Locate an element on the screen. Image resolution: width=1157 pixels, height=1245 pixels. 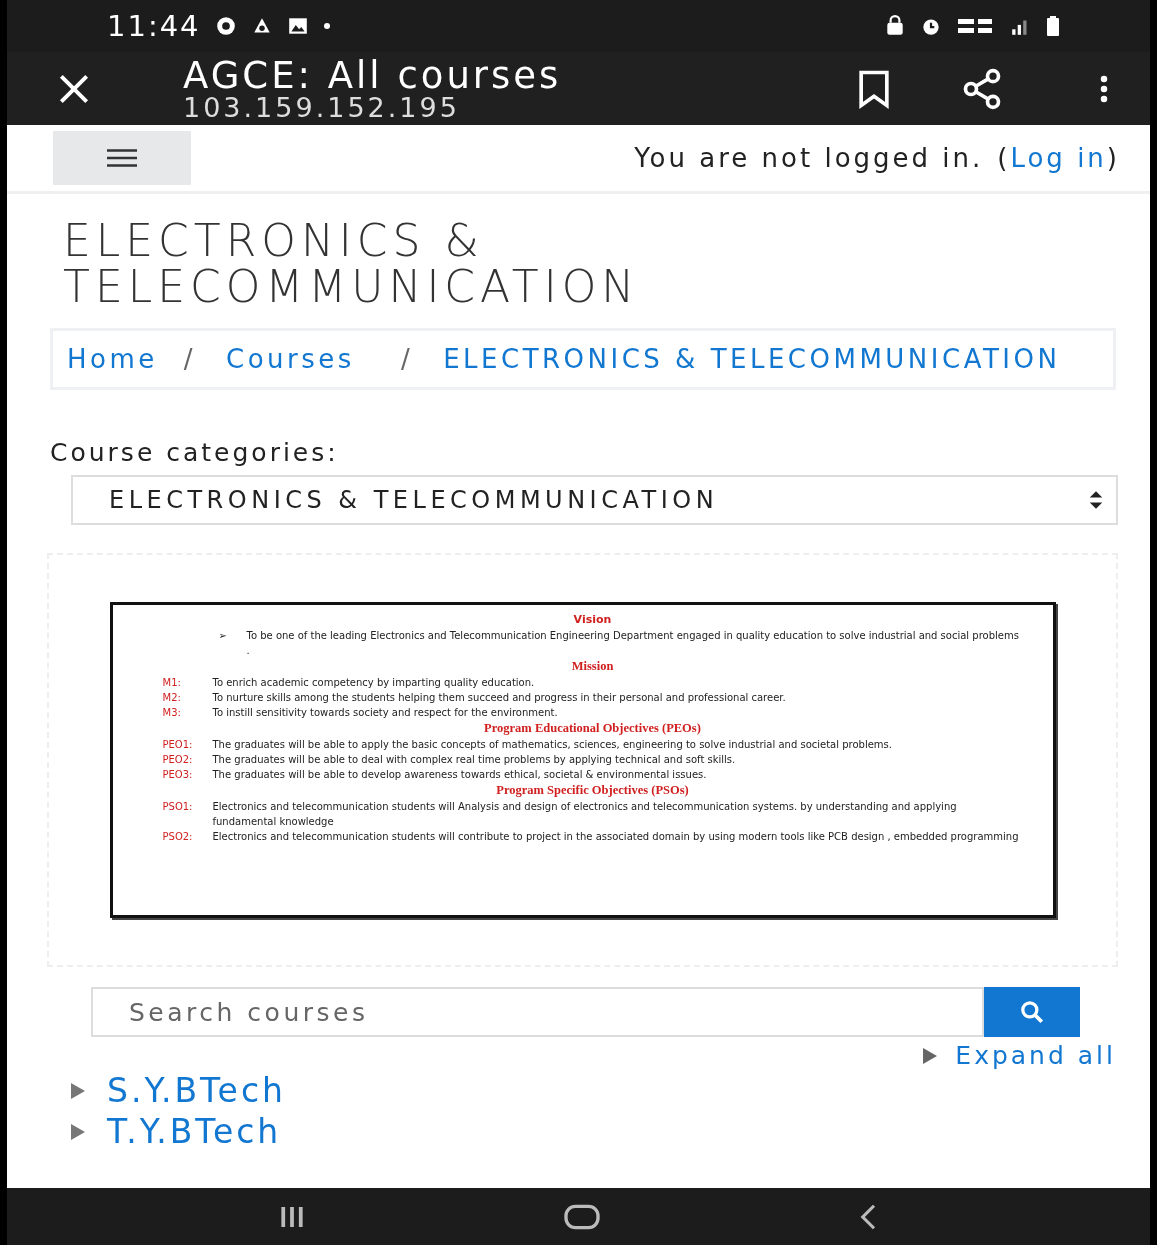
item-text: The graduates will be able to develop awareness towards ethical, societal & environmental issues. is located at coordinates (459, 775).